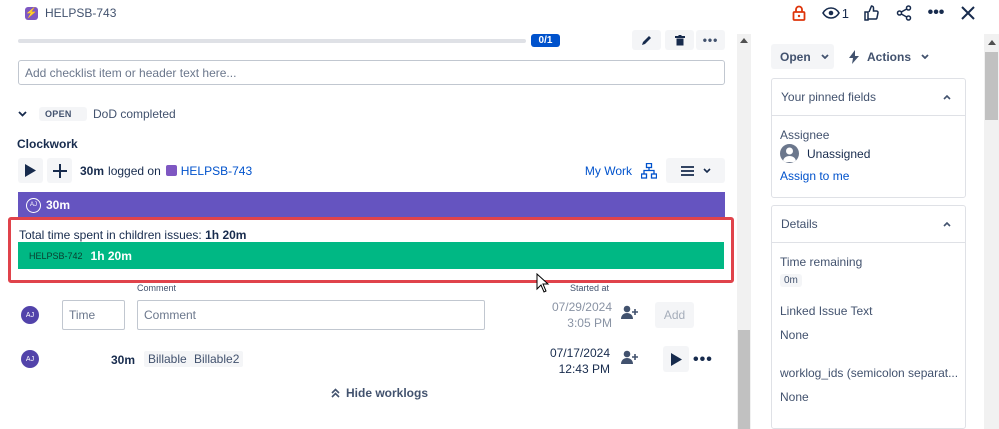  I want to click on clockwork-toolbar: 30m logged on HELPSB-743 My Work, so click(371, 170).